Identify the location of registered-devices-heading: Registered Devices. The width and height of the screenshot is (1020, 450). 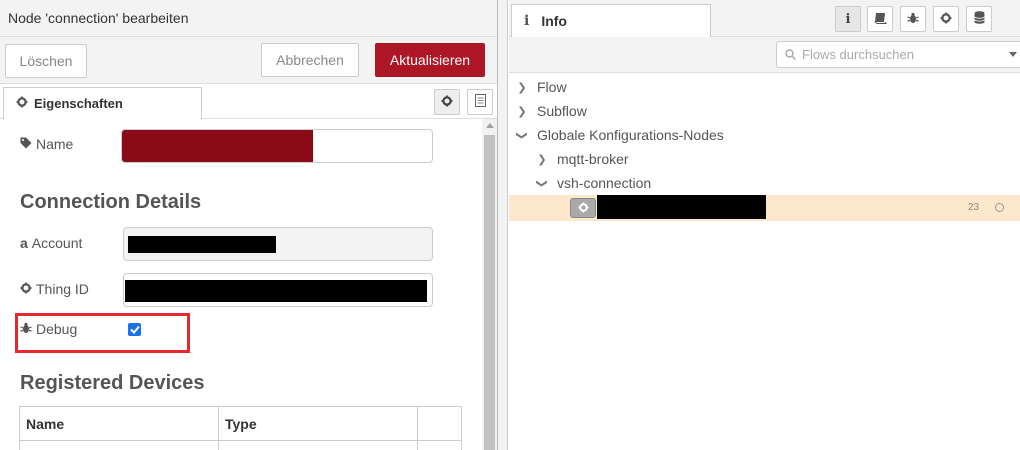
(112, 383).